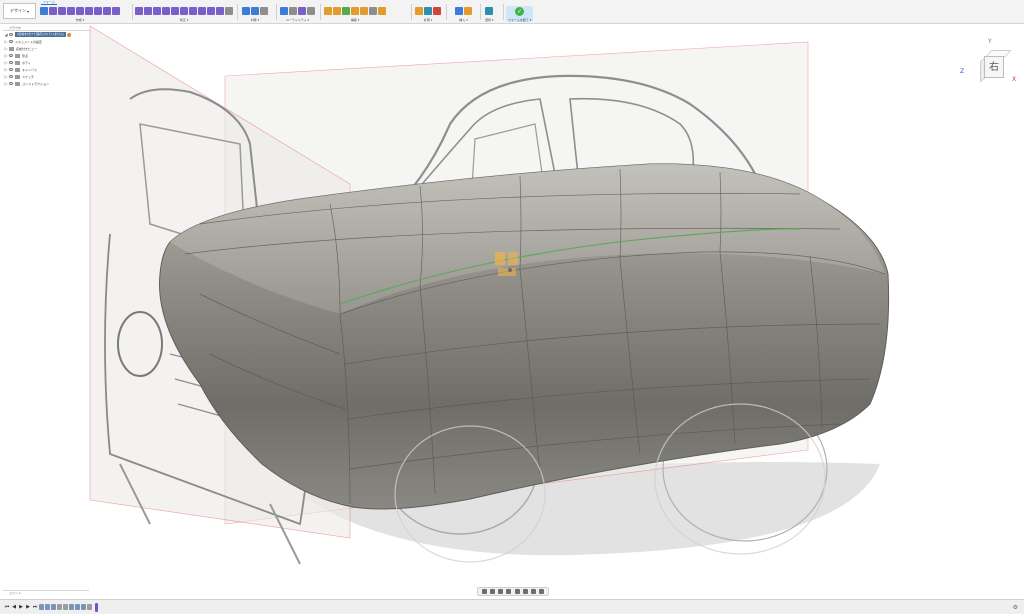  What do you see at coordinates (419, 11) in the screenshot?
I see `measure-icon` at bounding box center [419, 11].